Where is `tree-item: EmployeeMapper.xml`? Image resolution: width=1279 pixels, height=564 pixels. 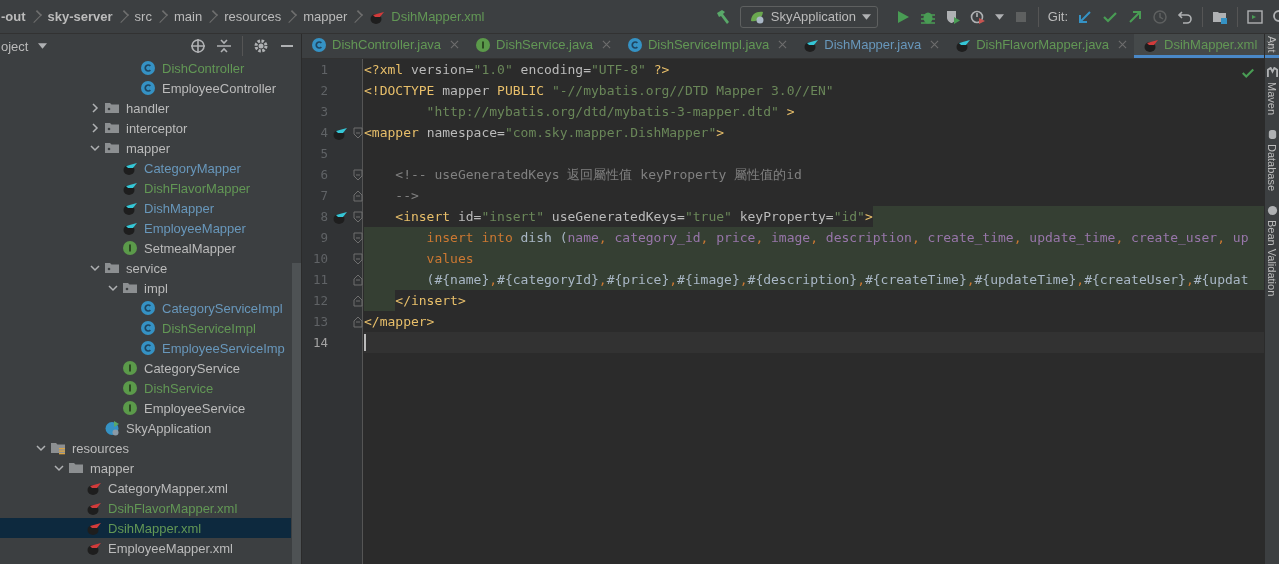
tree-item: EmployeeMapper.xml is located at coordinates (145, 548).